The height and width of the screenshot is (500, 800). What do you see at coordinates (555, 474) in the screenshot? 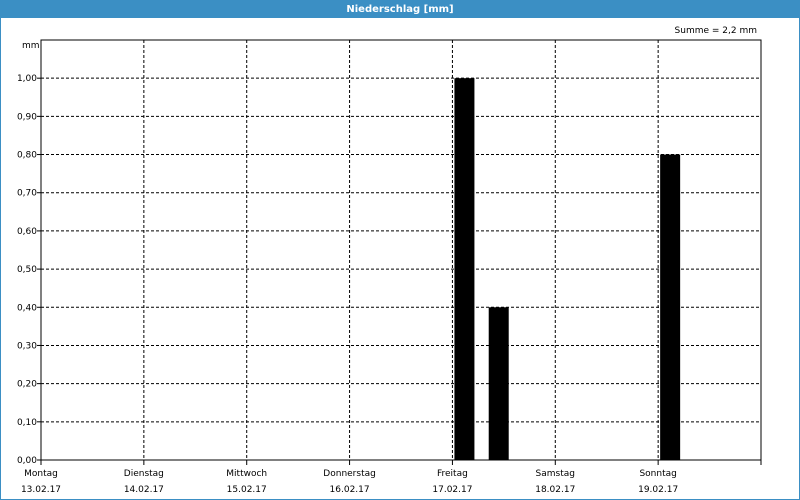
I see `x-tick-label-day: Samstag` at bounding box center [555, 474].